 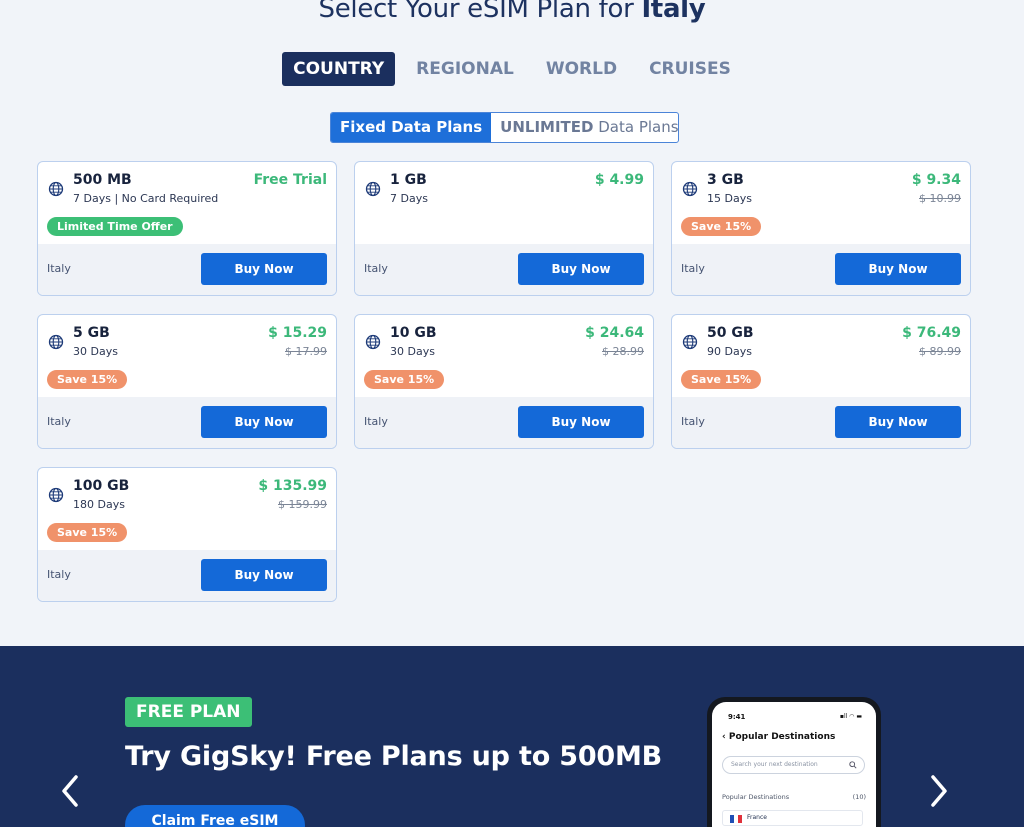 What do you see at coordinates (757, 817) in the screenshot?
I see `phone-destination-name: France` at bounding box center [757, 817].